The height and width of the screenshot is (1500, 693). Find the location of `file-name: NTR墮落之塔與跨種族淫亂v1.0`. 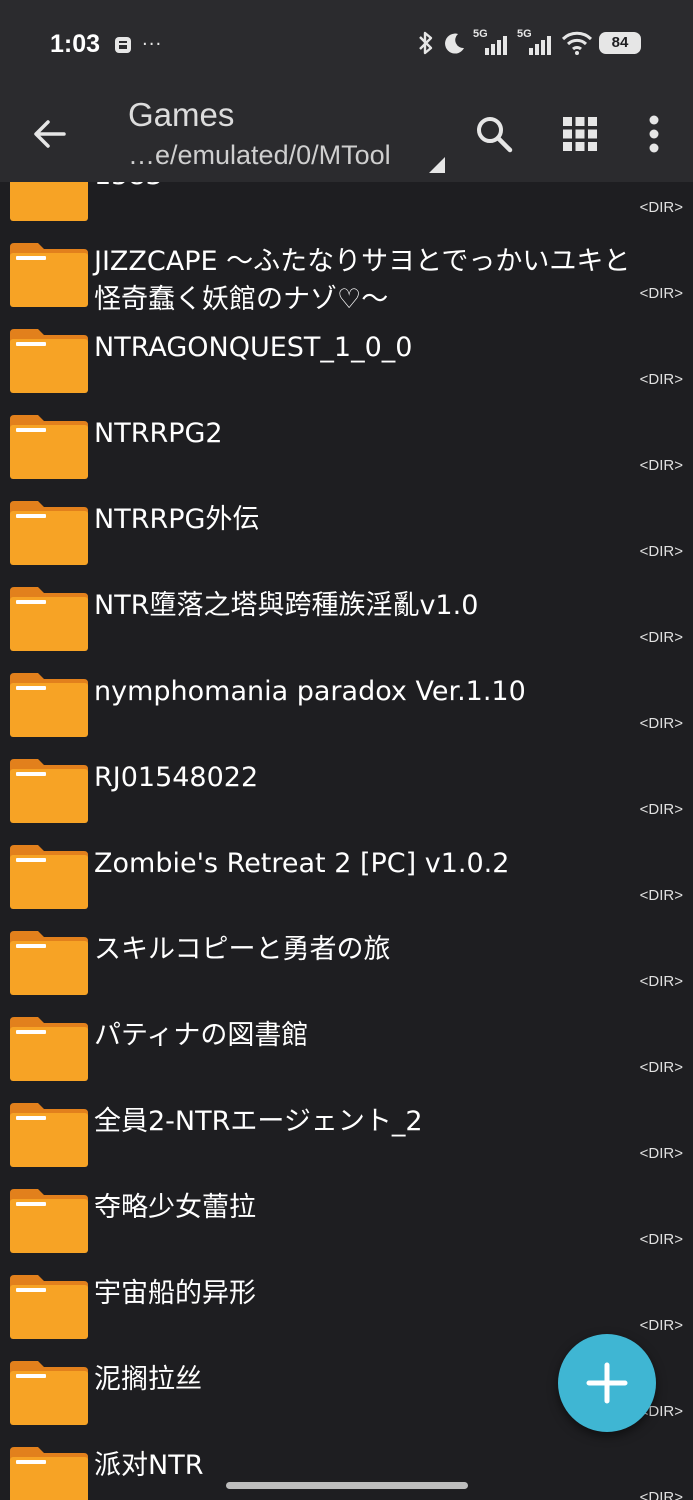

file-name: NTR墮落之塔與跨種族淫亂v1.0 is located at coordinates (286, 605).